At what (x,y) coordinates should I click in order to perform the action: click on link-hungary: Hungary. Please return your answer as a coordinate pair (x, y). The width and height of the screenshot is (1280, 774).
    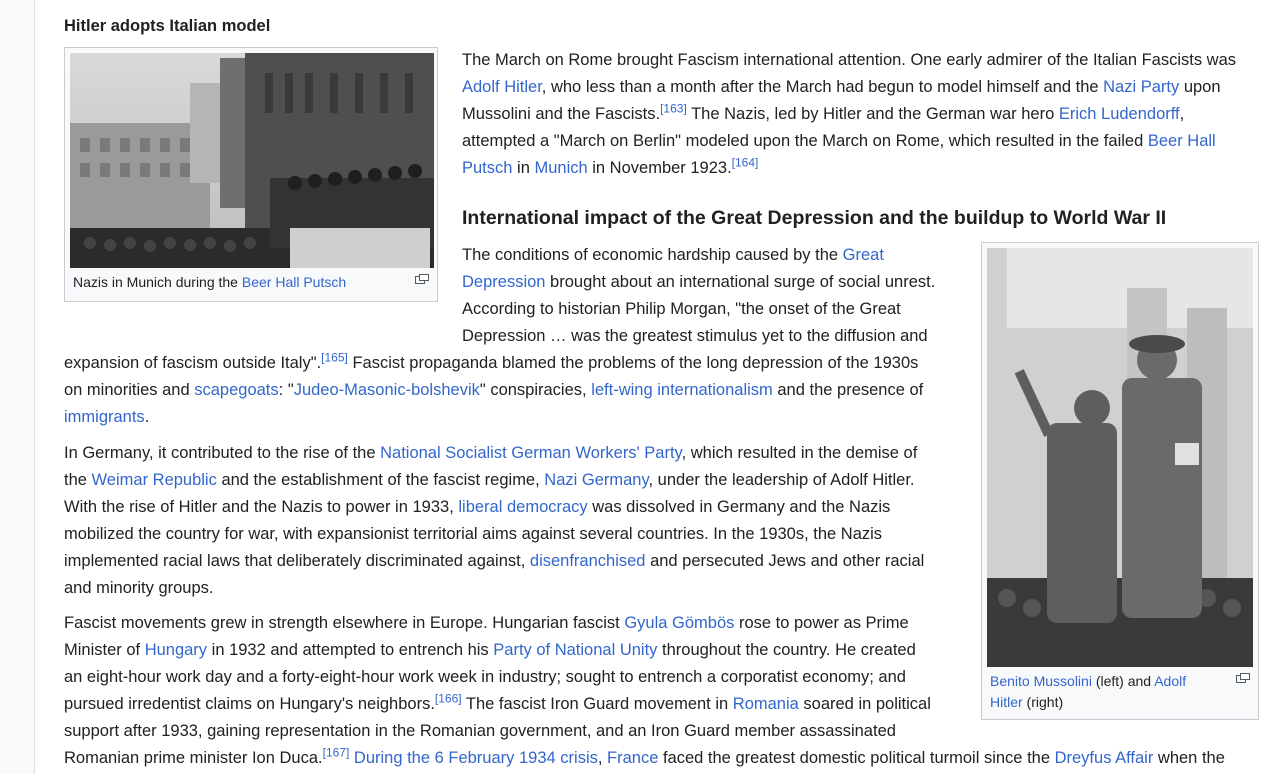
    Looking at the image, I should click on (176, 650).